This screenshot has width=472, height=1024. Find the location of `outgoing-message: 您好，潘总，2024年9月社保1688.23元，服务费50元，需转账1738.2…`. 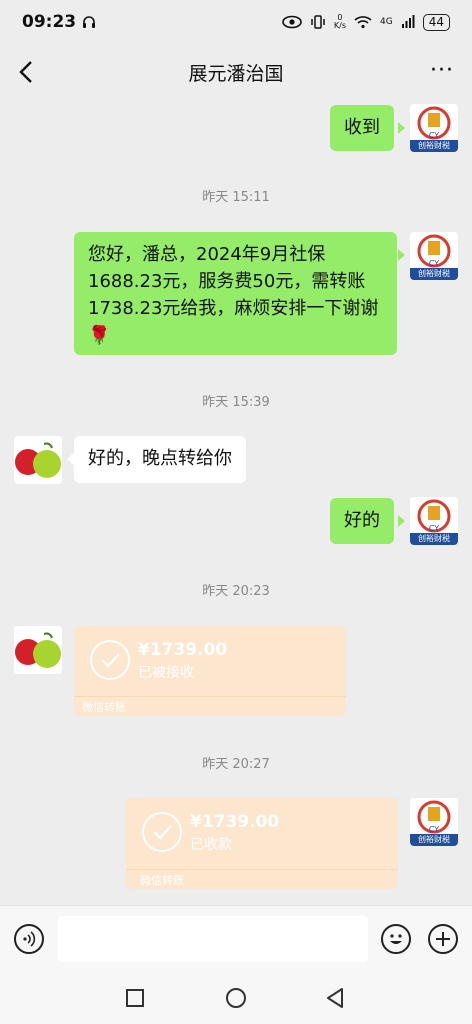

outgoing-message: 您好，潘总，2024年9月社保1688.23元，服务费50元，需转账1738.2… is located at coordinates (235, 293).